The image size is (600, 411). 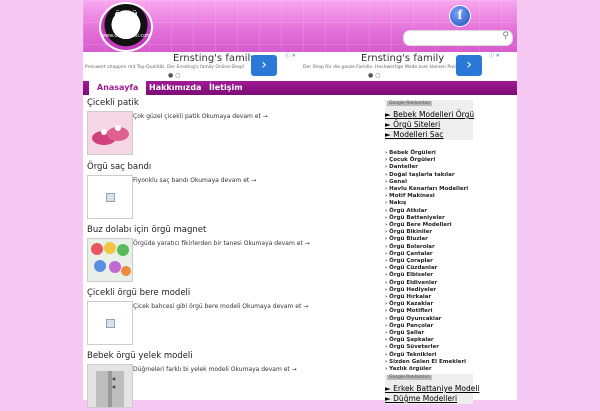 I want to click on category-link: › Örgü Bolerolar, so click(x=410, y=247).